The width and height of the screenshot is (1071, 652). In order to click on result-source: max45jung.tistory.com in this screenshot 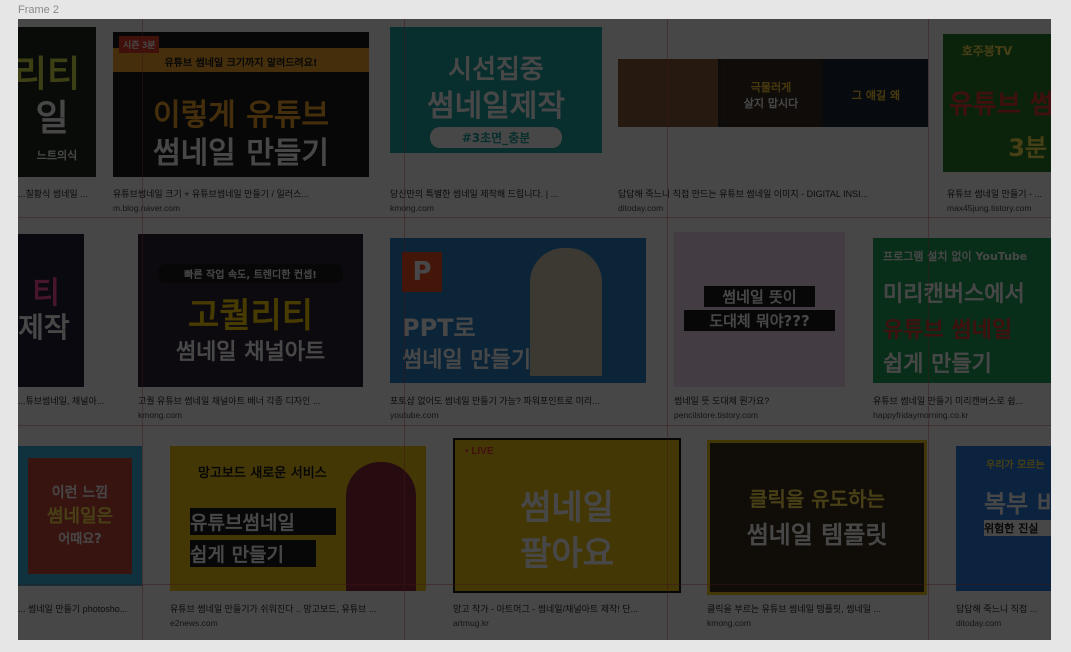, I will do `click(989, 208)`.